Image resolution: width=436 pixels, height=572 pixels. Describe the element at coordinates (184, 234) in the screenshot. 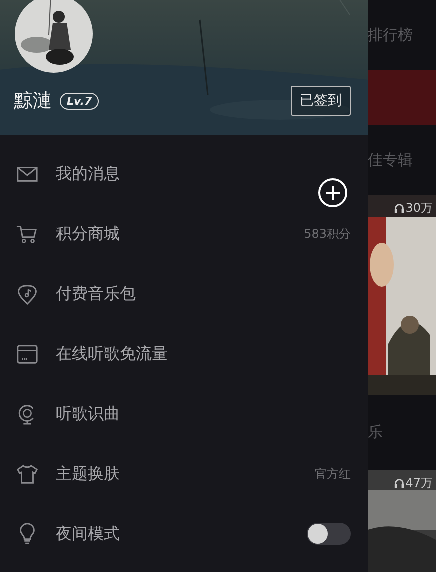

I see `menu-item: 积分商城 583积分` at that location.